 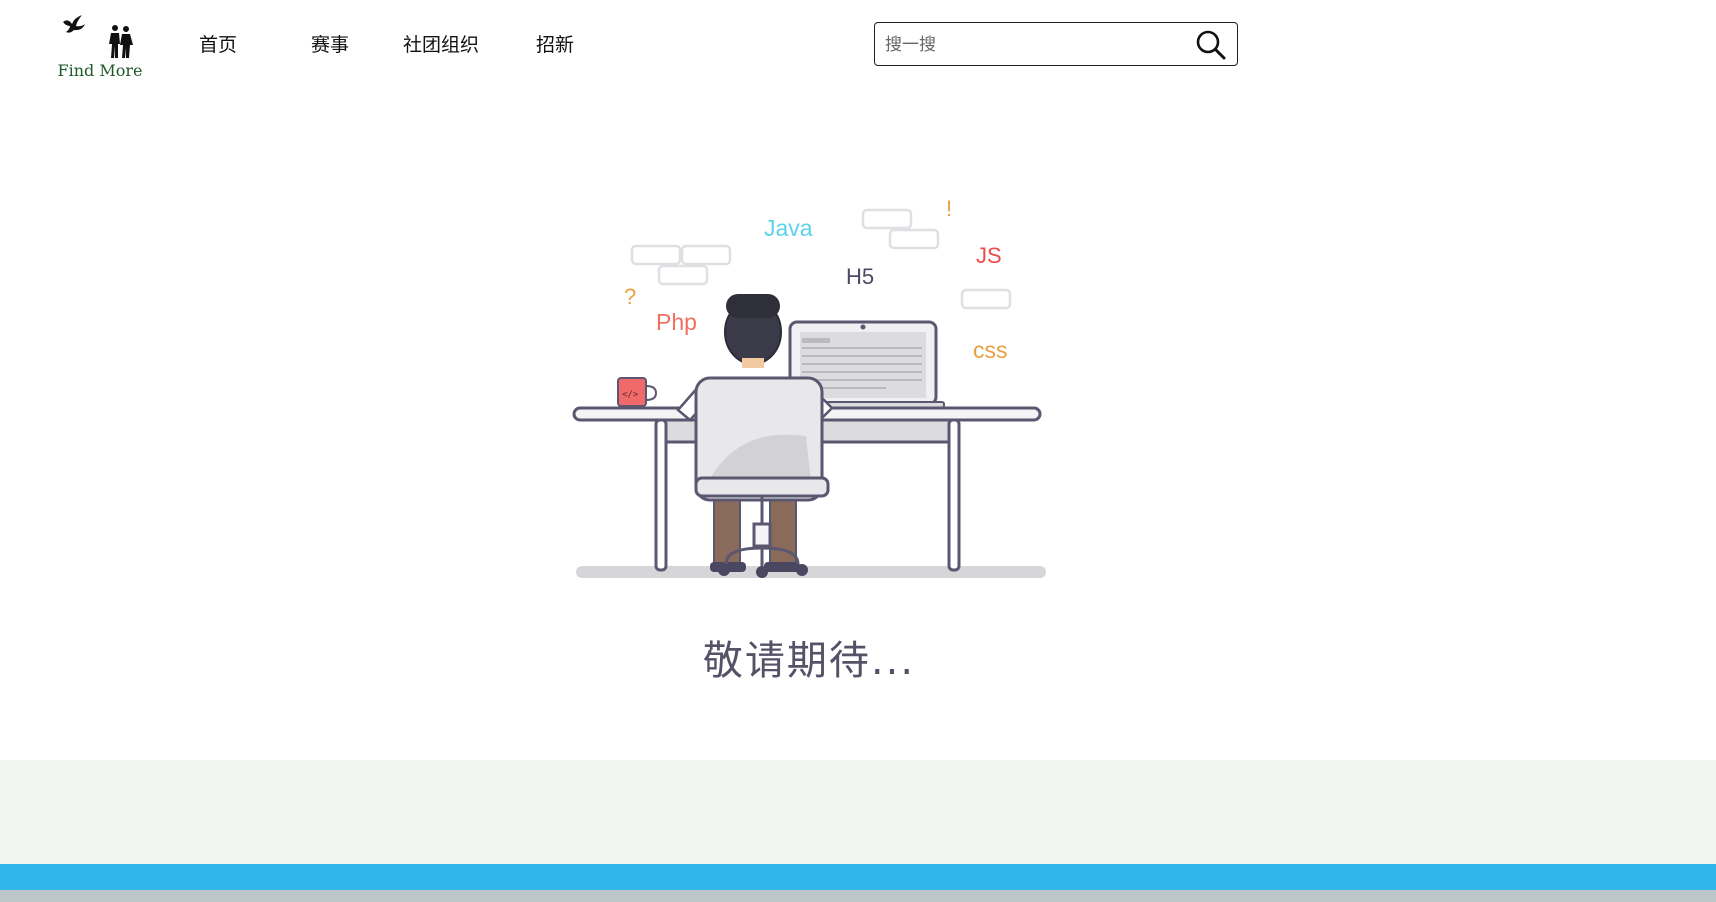 What do you see at coordinates (218, 43) in the screenshot?
I see `nav-home: 首页` at bounding box center [218, 43].